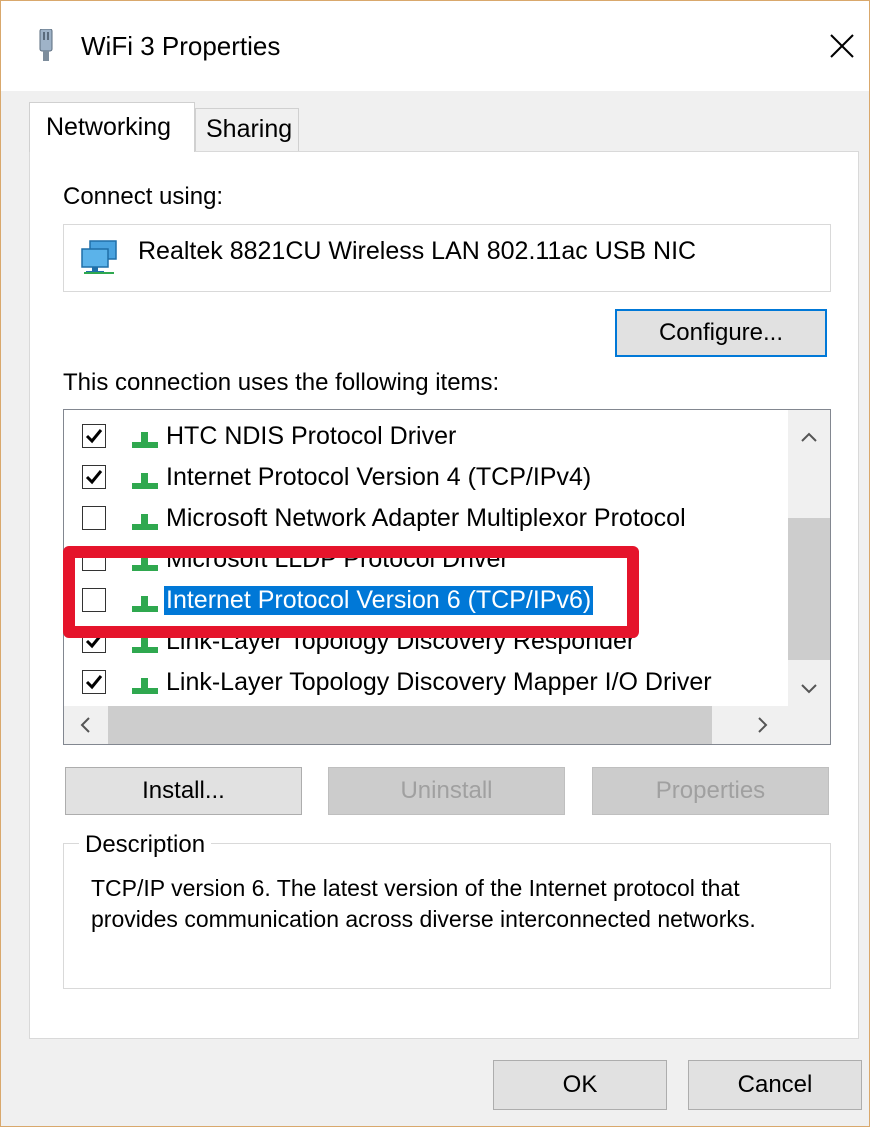 Image resolution: width=870 pixels, height=1127 pixels. What do you see at coordinates (311, 436) in the screenshot?
I see `list-item-label: HTC NDIS Protocol Driver` at bounding box center [311, 436].